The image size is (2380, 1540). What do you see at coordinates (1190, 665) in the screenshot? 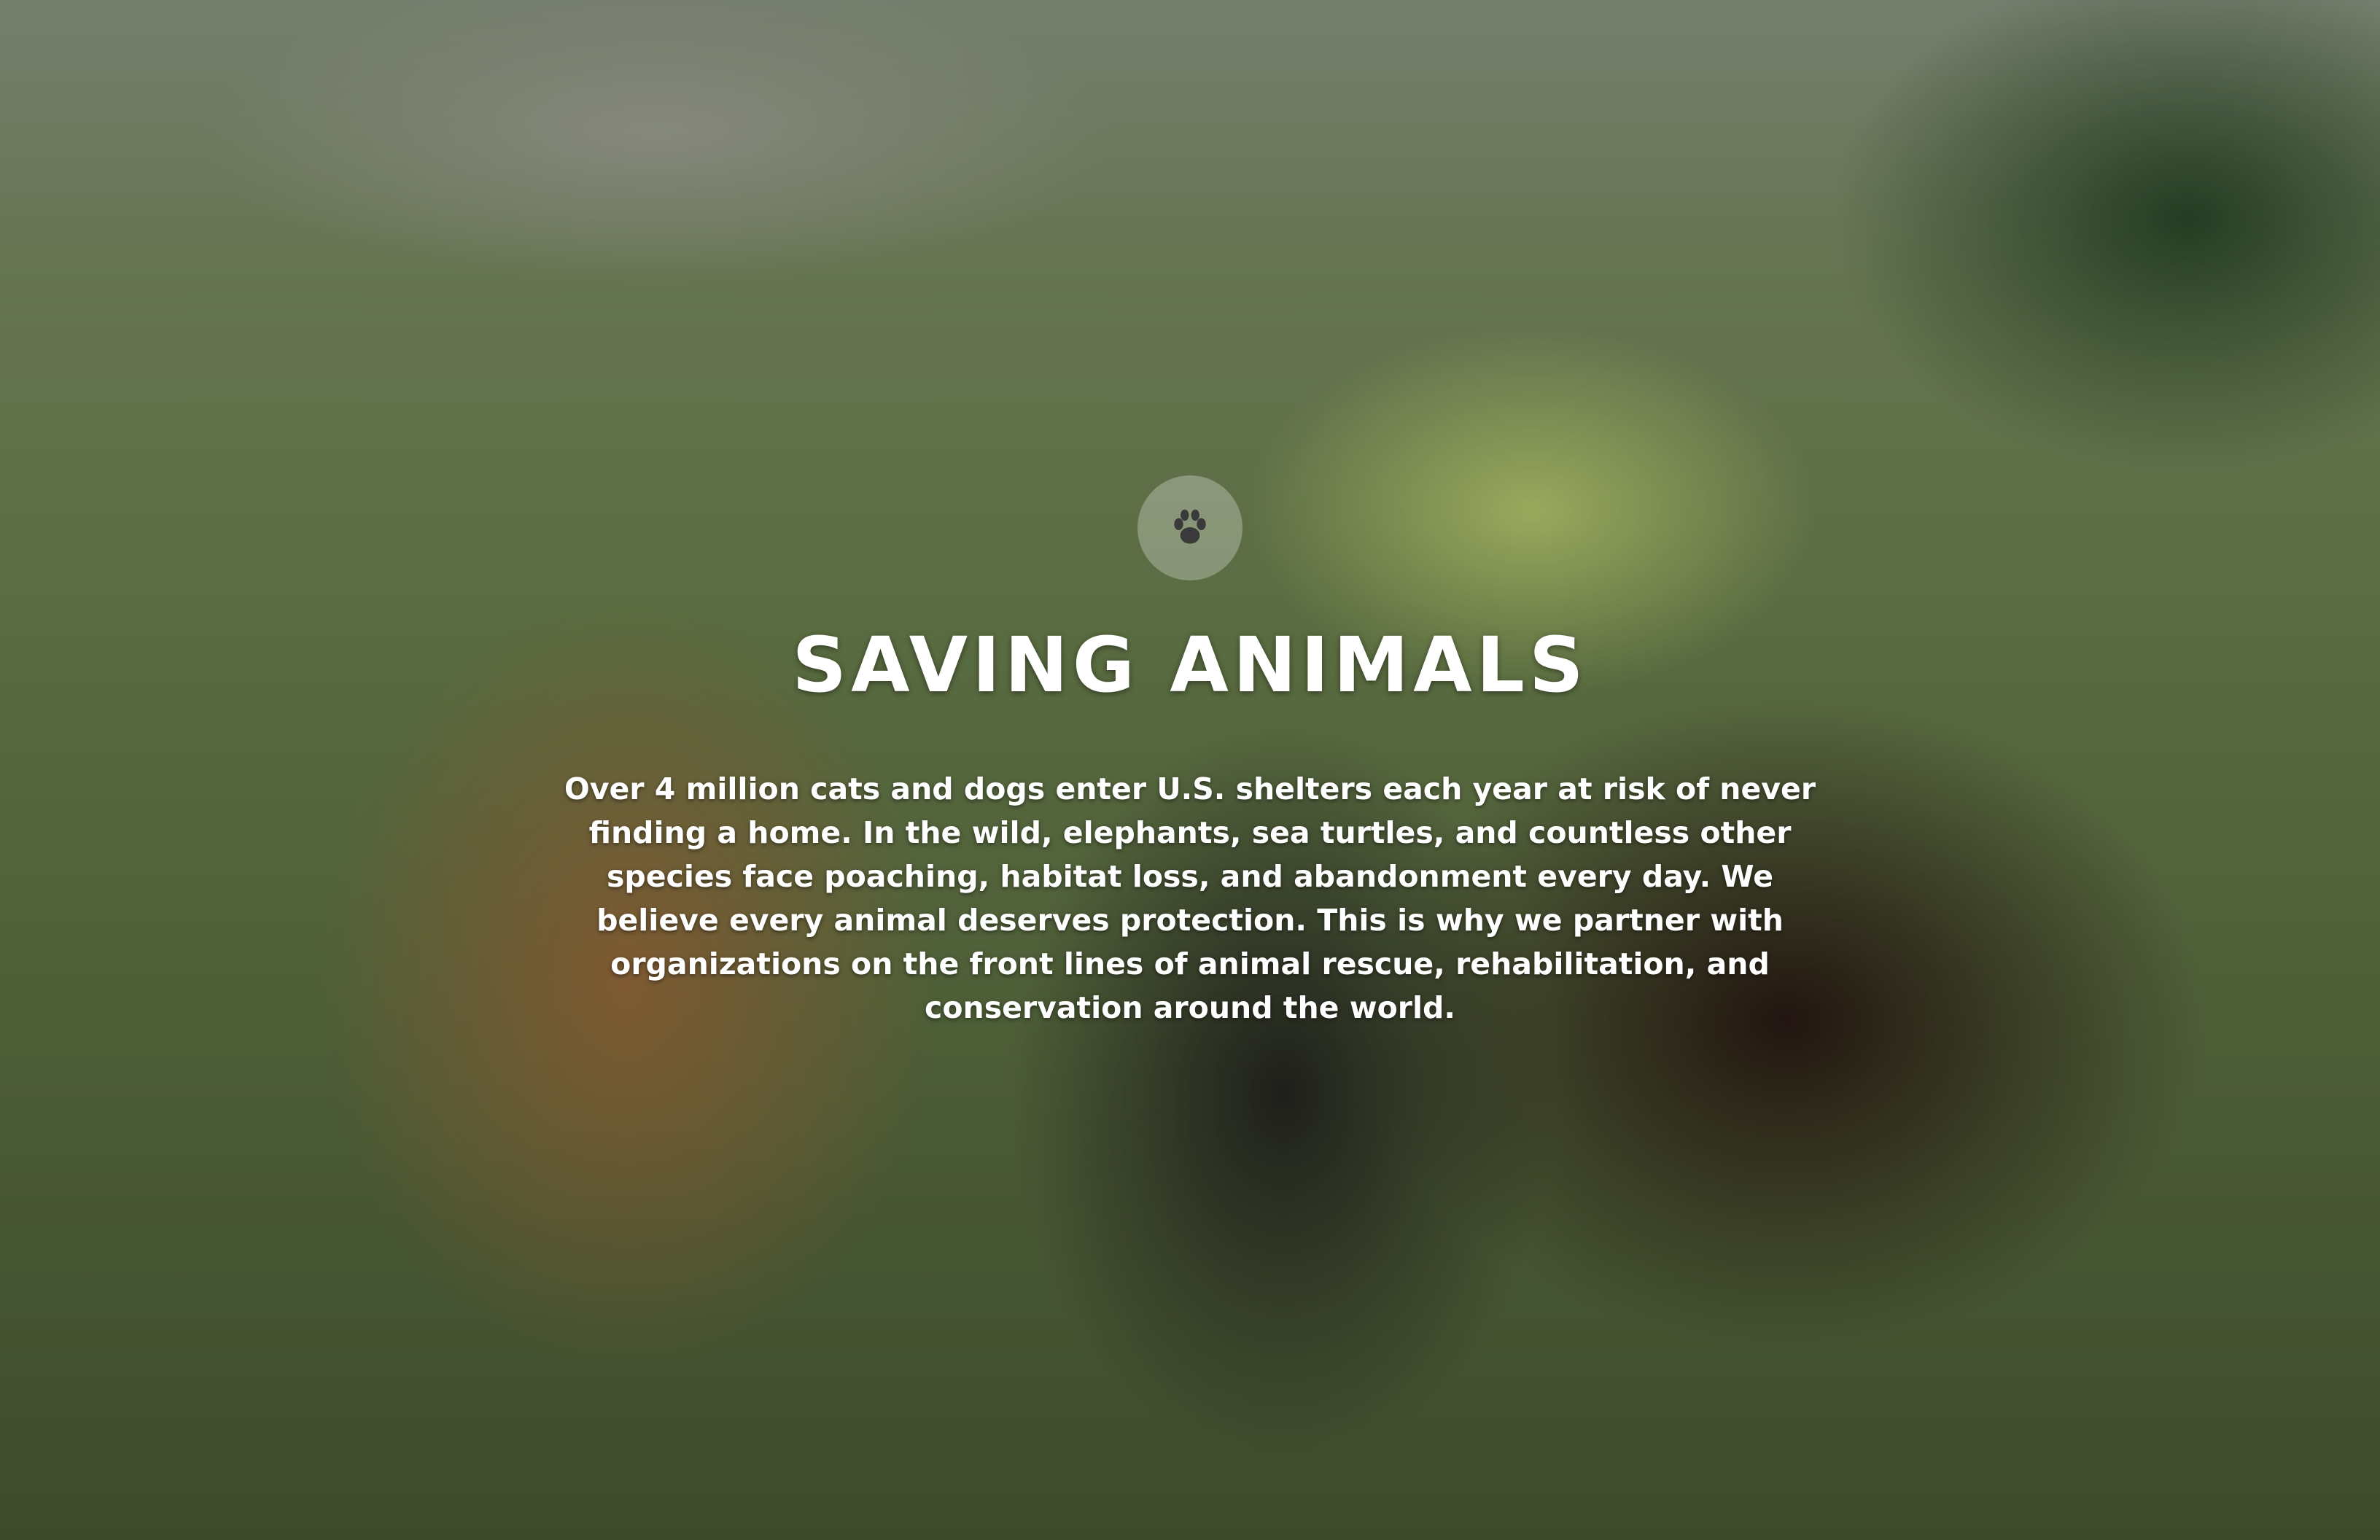
I see `hero-title: SAVING ANIMALS` at bounding box center [1190, 665].